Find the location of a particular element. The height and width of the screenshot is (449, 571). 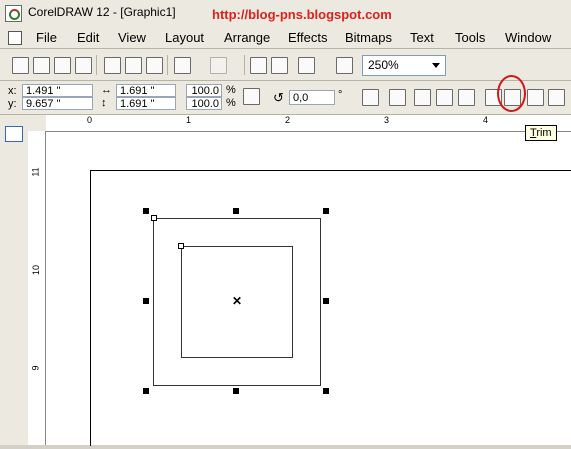

x-position-label: x: is located at coordinates (12, 91).